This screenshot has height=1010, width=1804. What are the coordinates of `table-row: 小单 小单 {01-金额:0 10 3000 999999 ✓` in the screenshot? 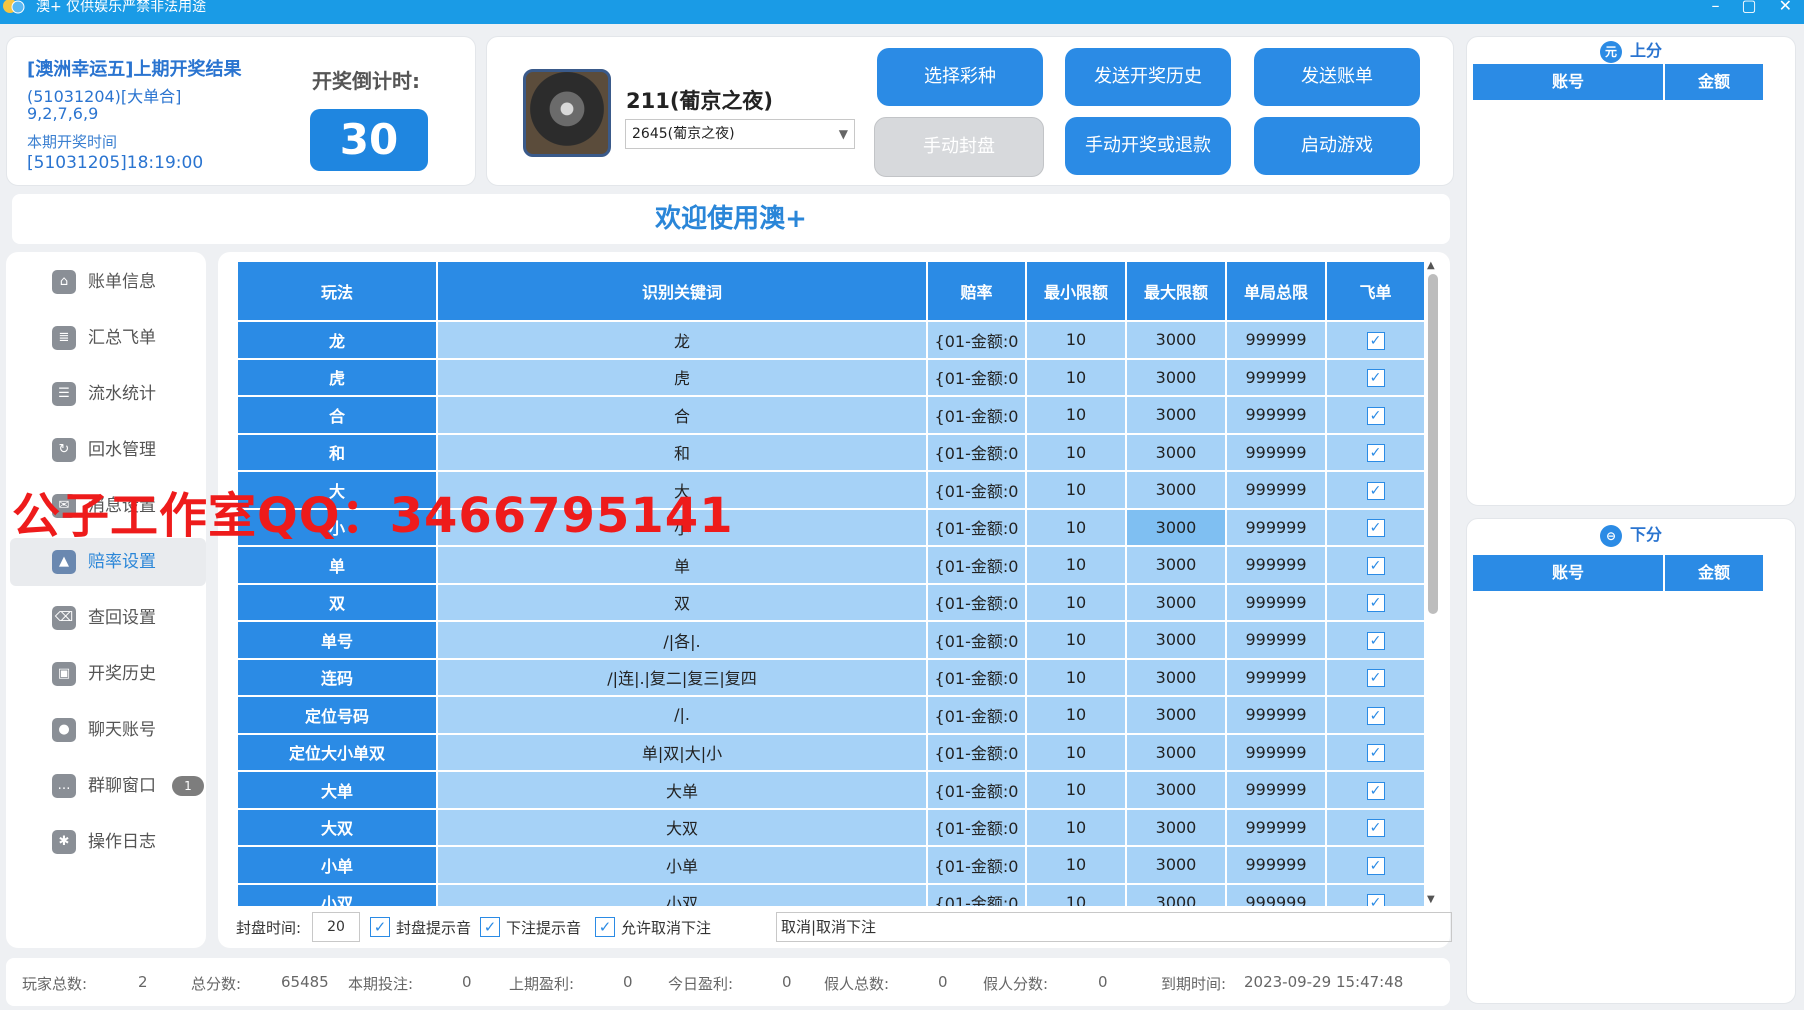 It's located at (831, 865).